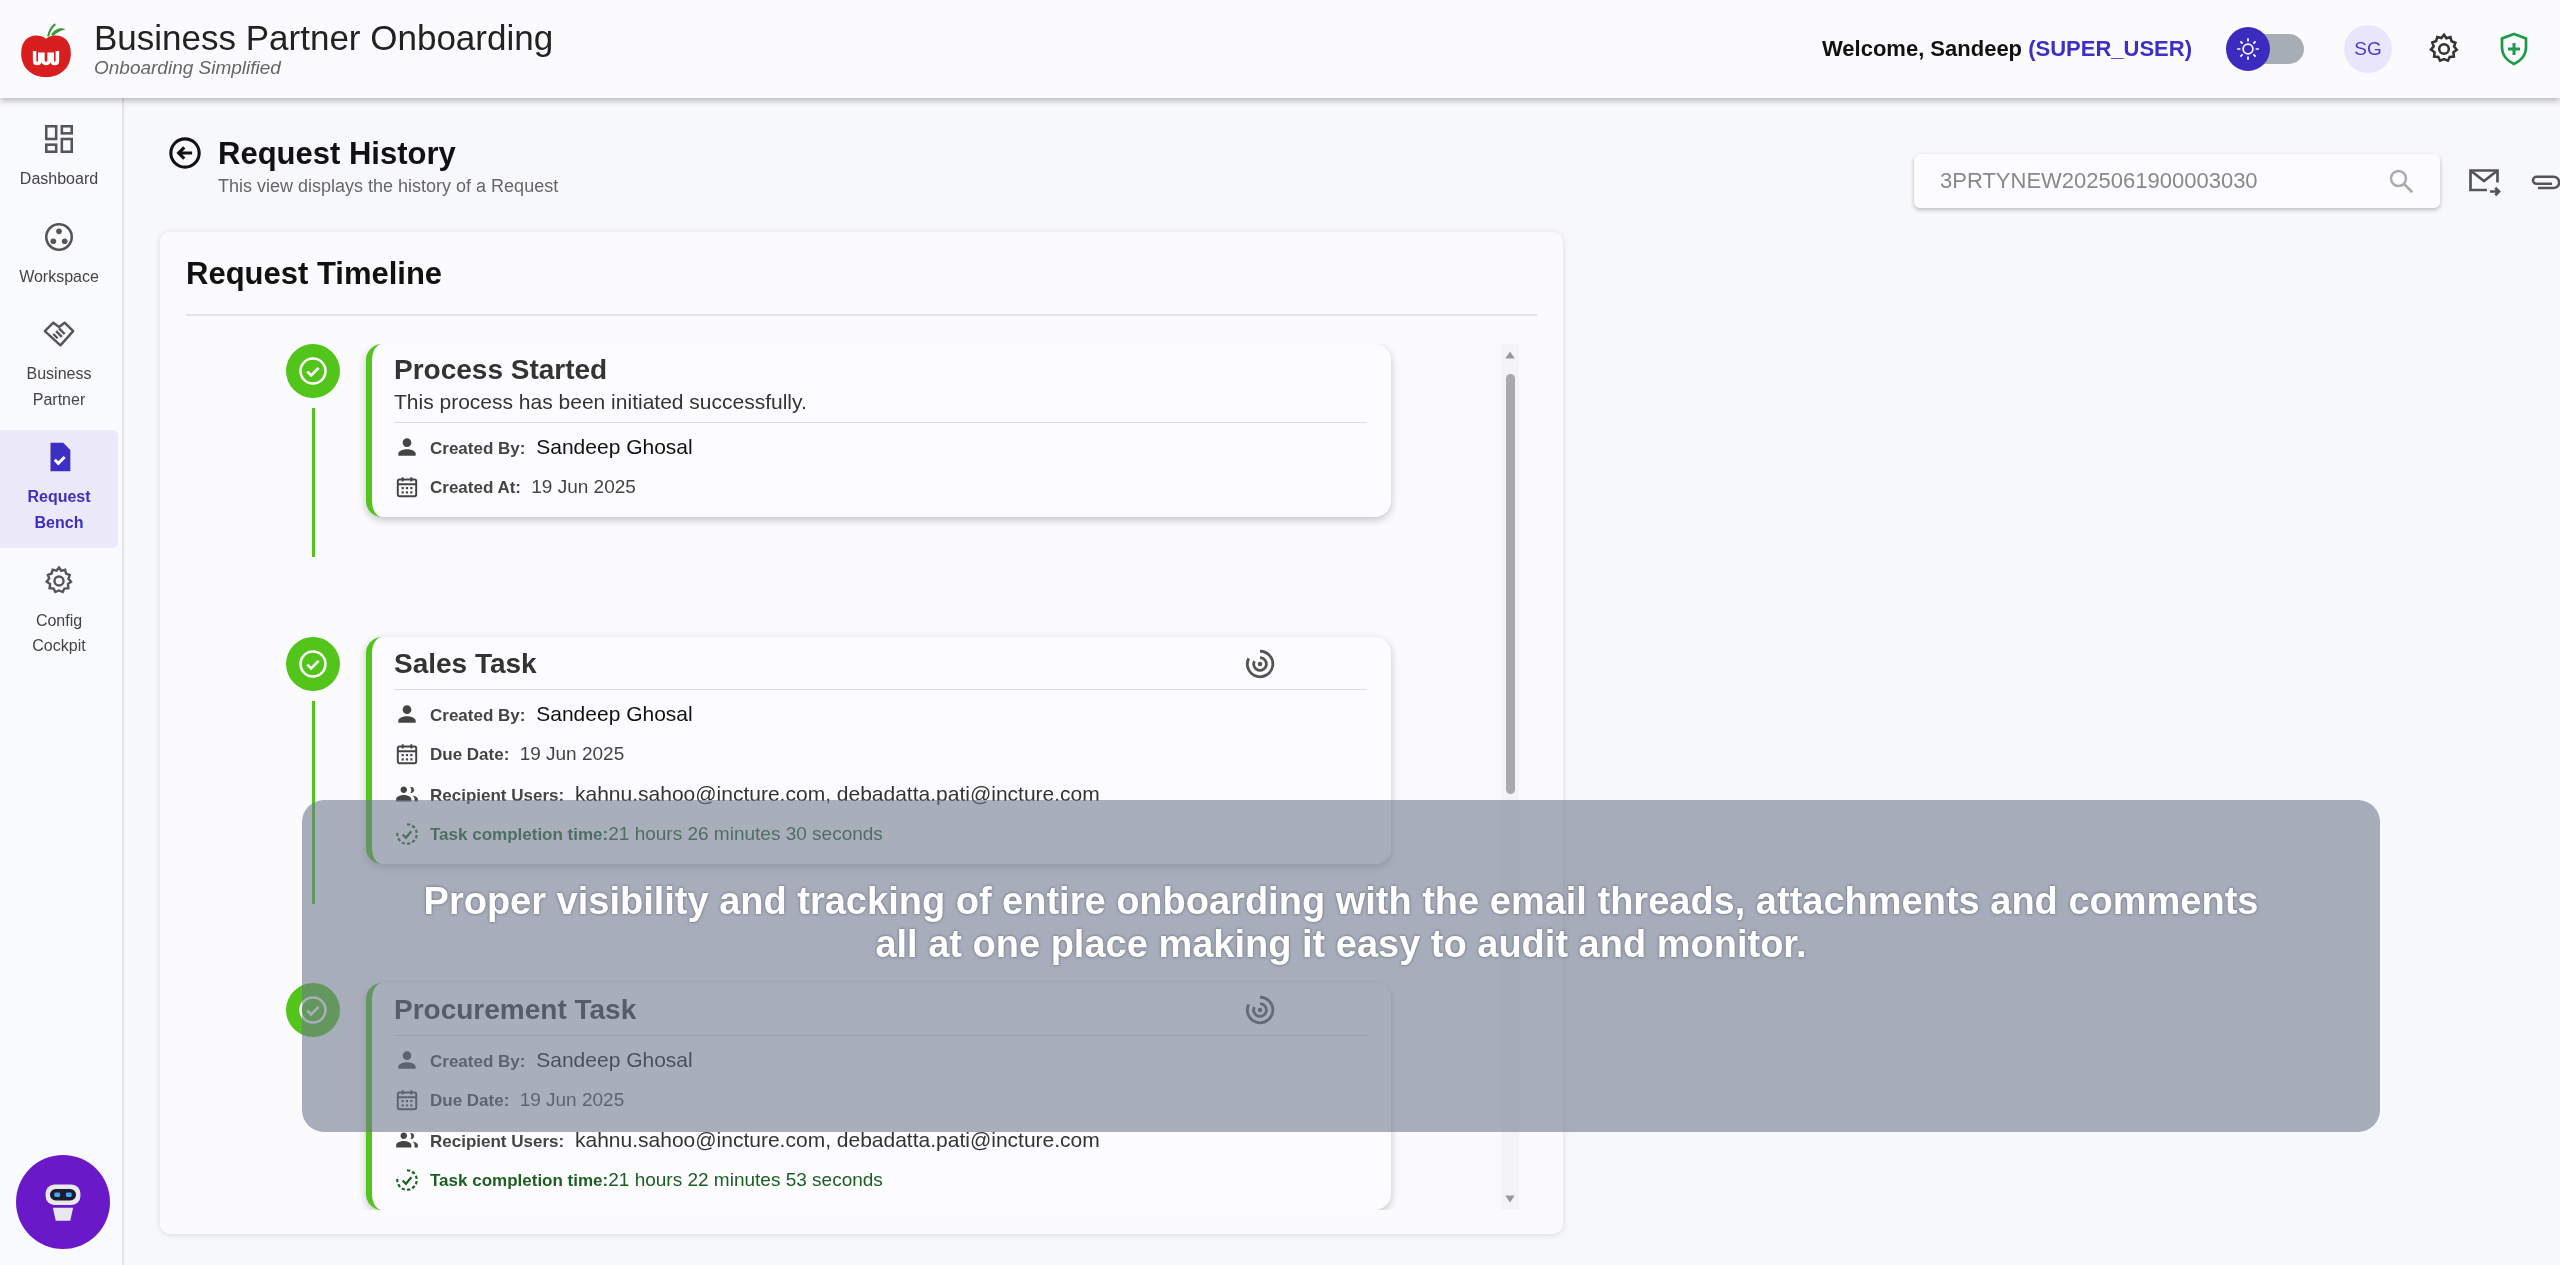  I want to click on sidebar-item: Workspace, so click(59, 255).